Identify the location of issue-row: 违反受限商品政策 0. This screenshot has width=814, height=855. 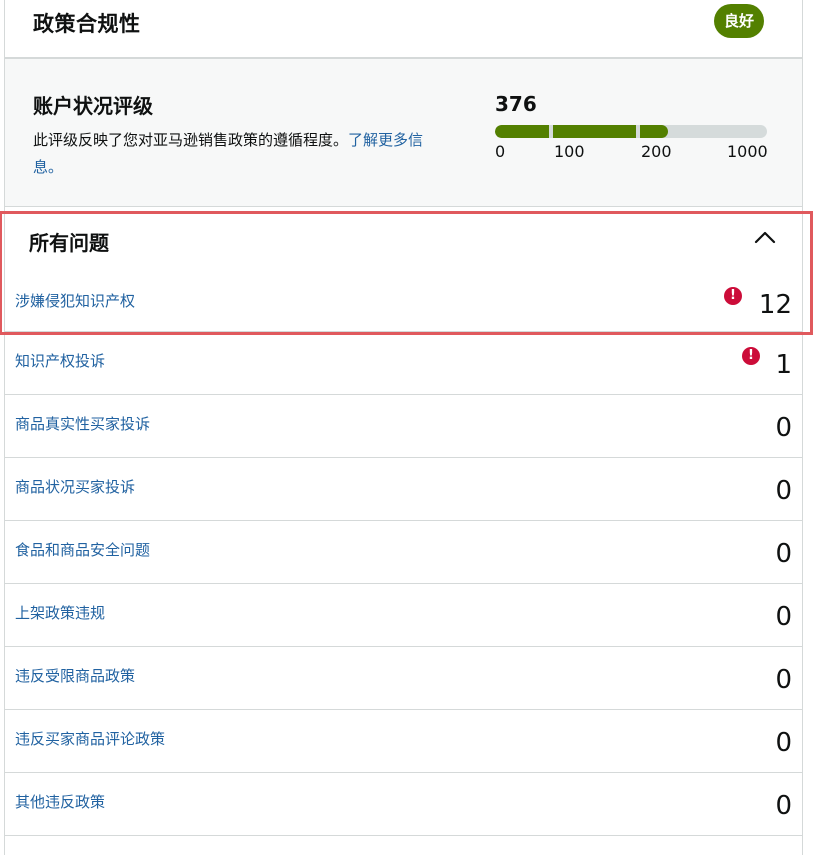
(403, 678).